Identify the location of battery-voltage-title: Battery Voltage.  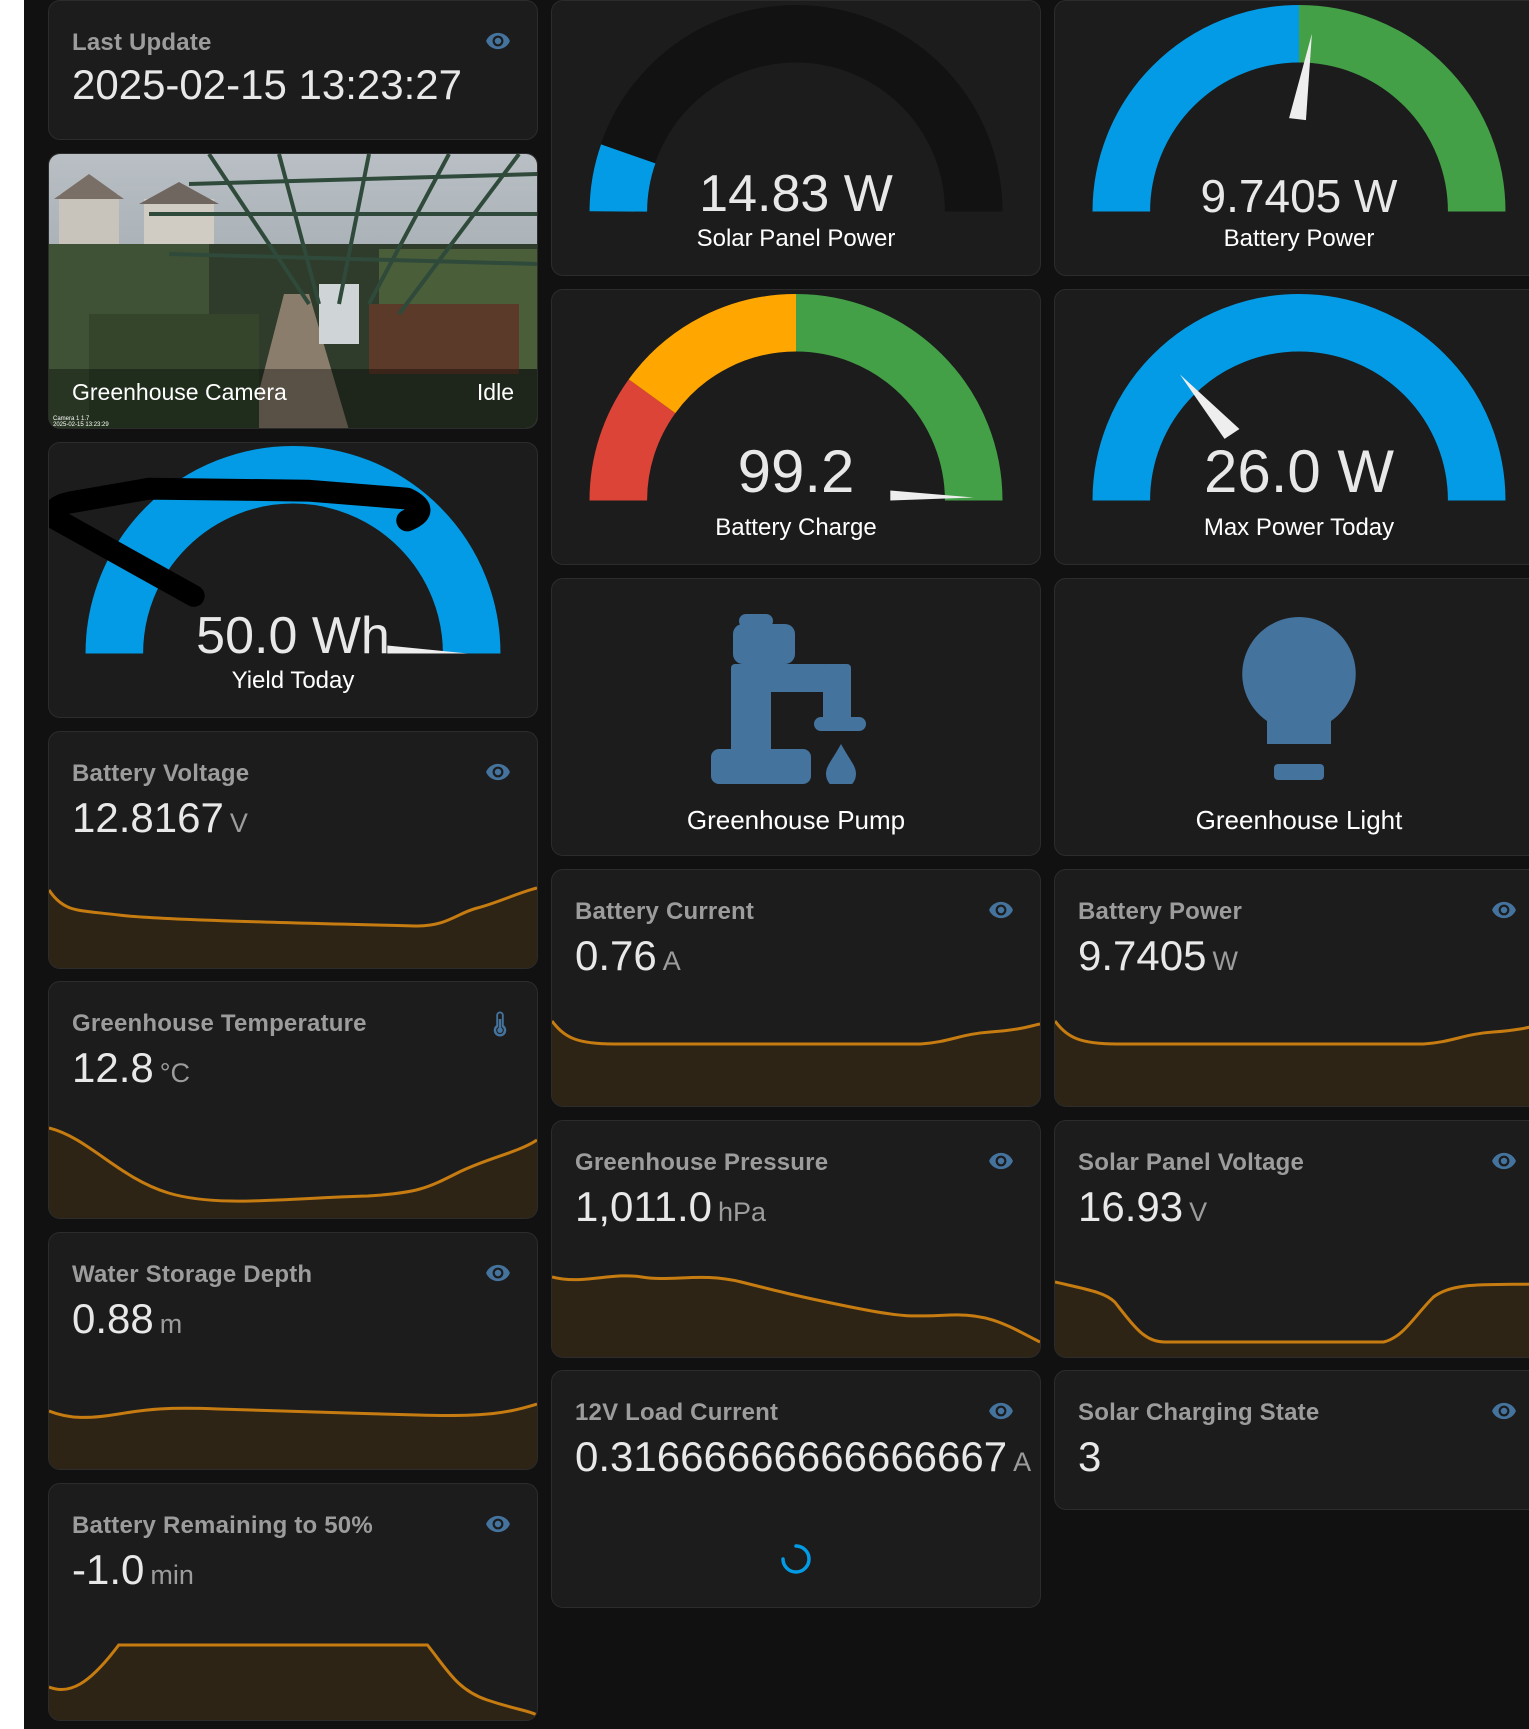
(161, 773).